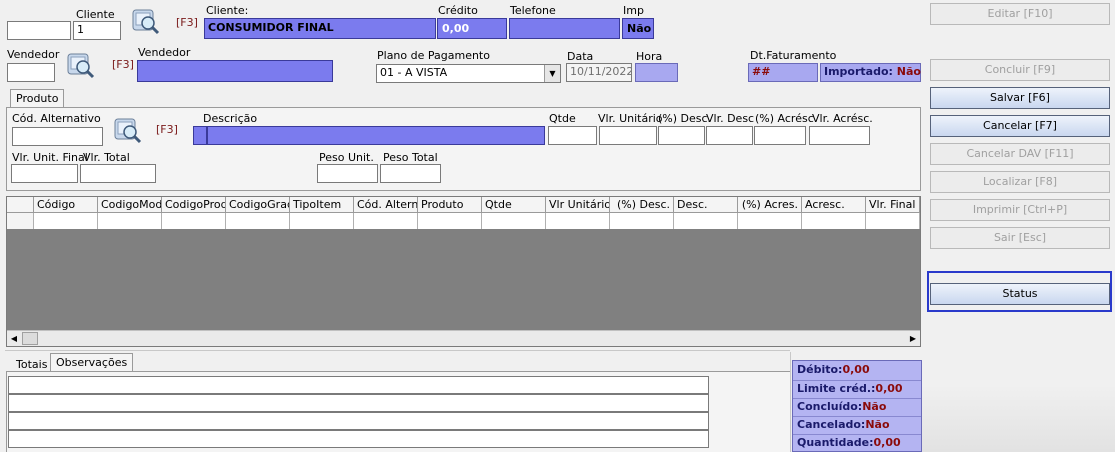 The width and height of the screenshot is (1115, 452). Describe the element at coordinates (858, 71) in the screenshot. I see `importado-label: Importado:` at that location.